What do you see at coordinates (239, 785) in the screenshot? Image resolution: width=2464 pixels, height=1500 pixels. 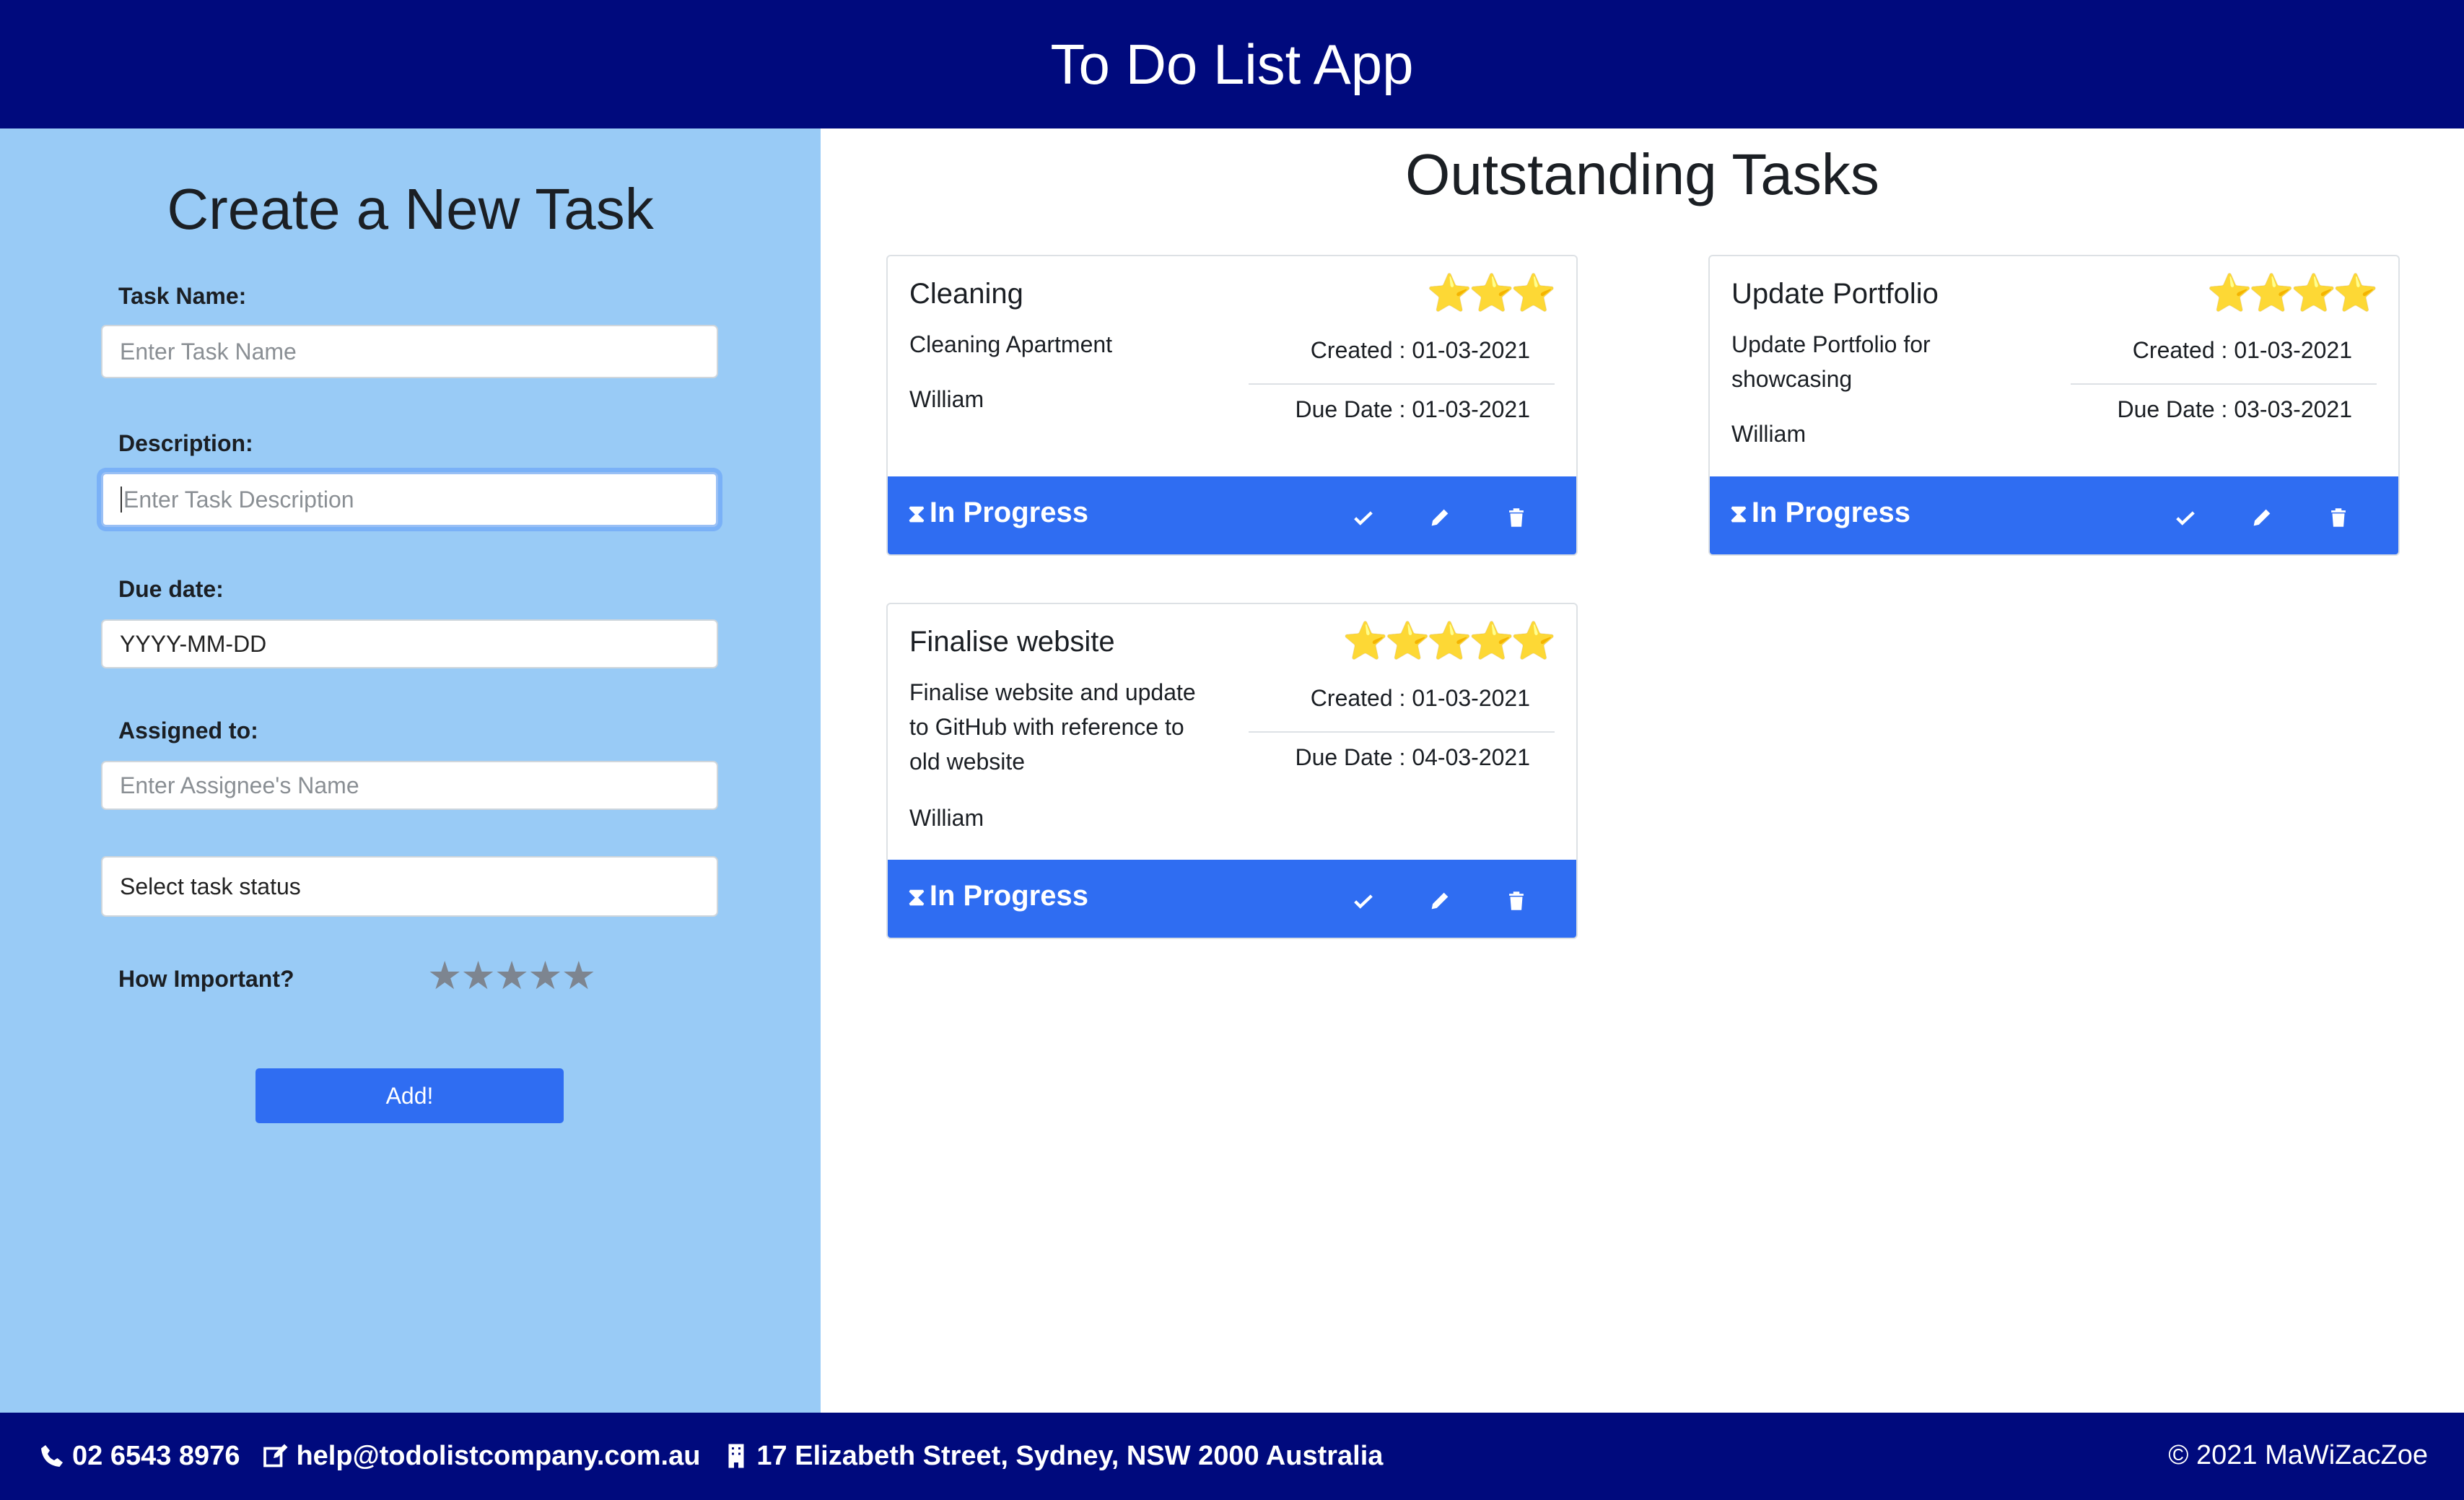 I see `assignee-placeholder: Enter Assignee's Name` at bounding box center [239, 785].